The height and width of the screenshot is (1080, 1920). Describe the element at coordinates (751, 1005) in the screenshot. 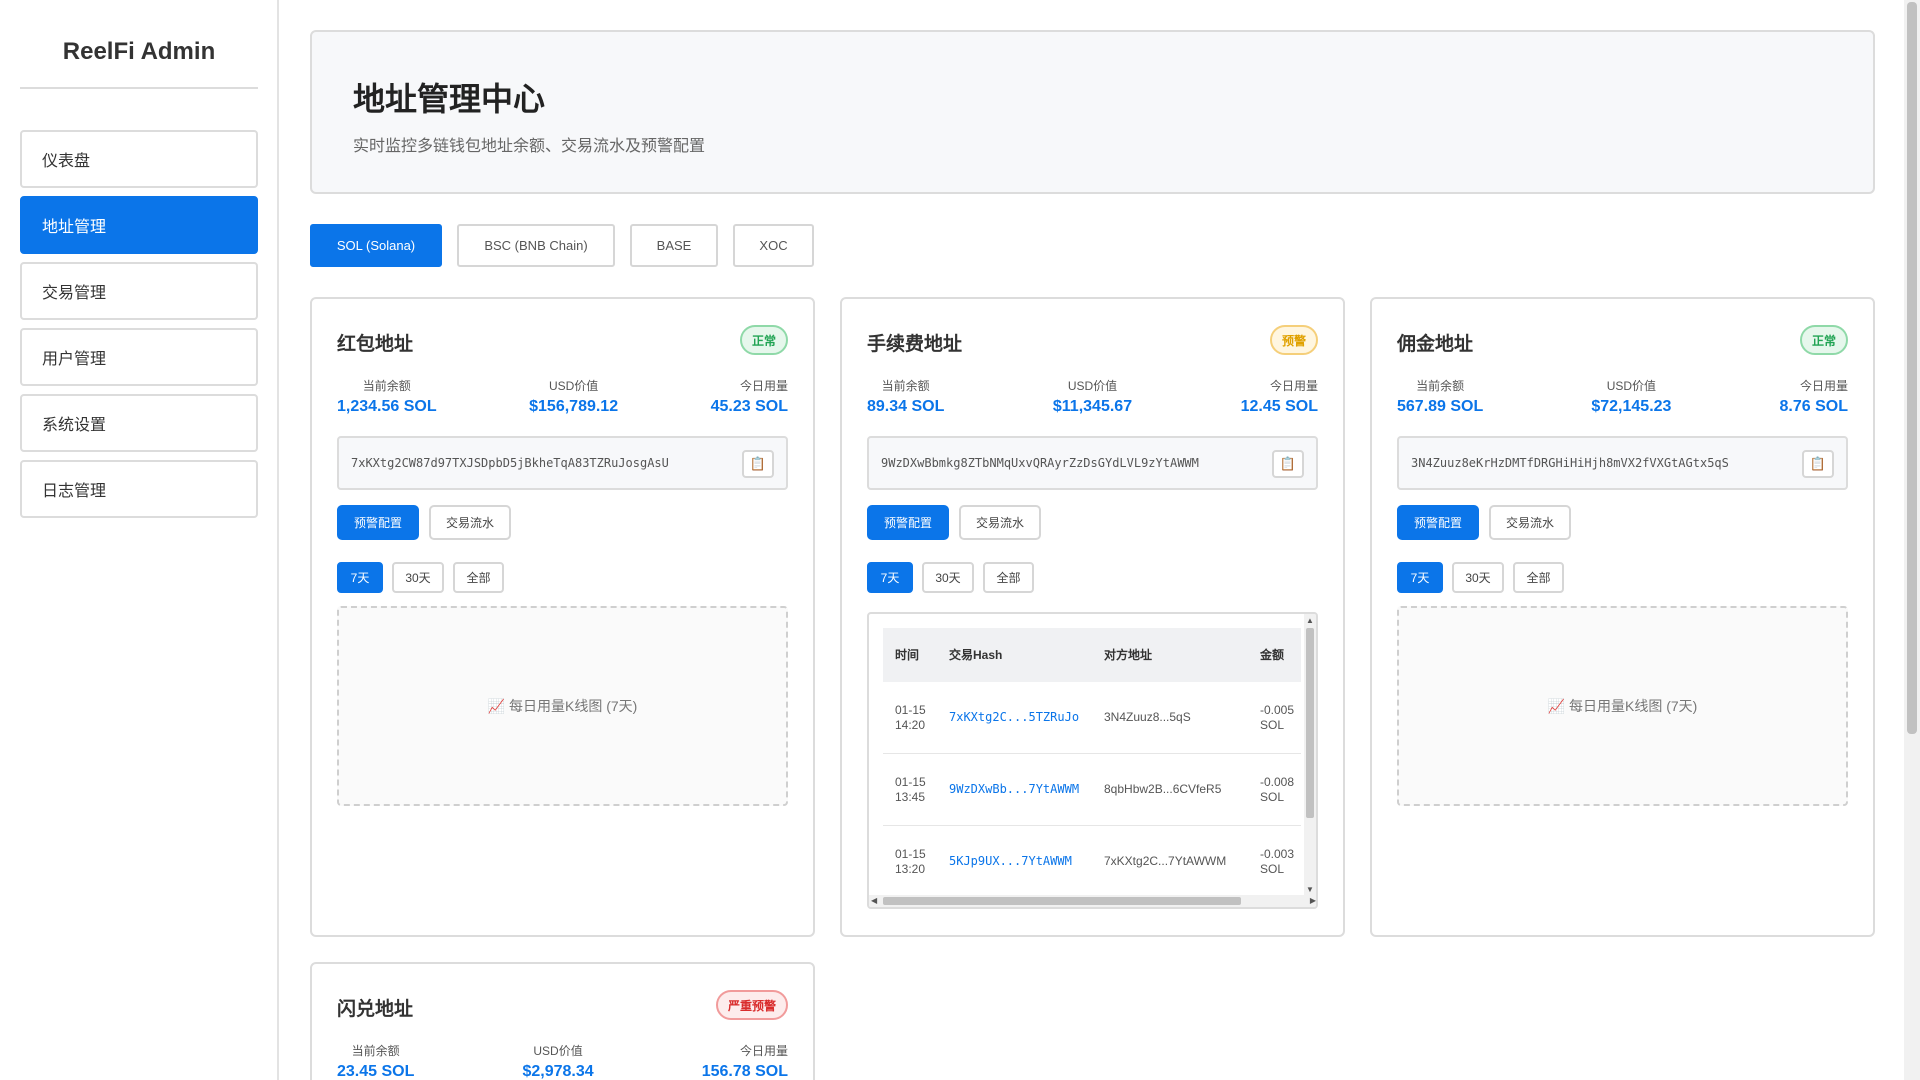

I see `status-badge: 严重预警` at that location.